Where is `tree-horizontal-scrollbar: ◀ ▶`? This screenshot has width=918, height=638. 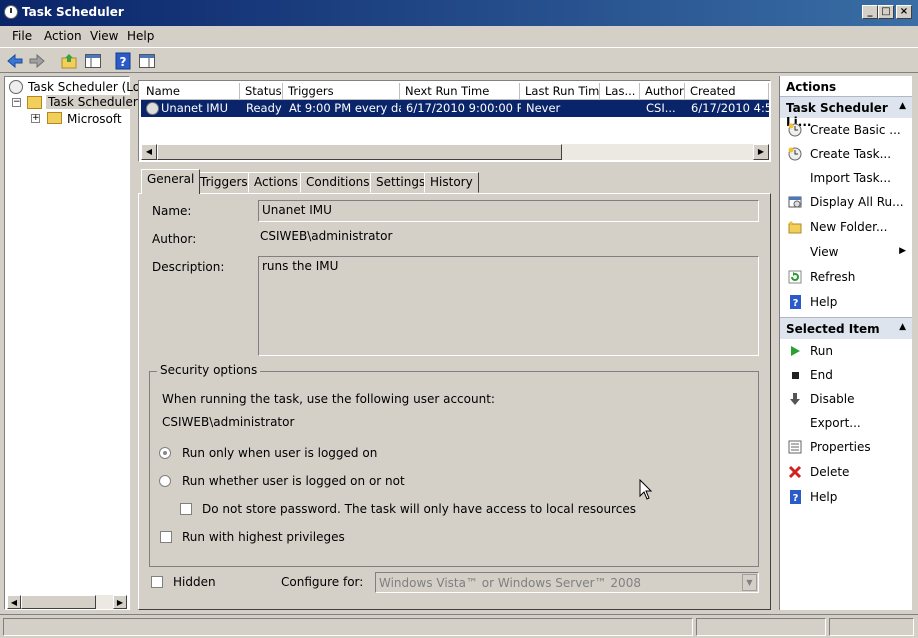
tree-horizontal-scrollbar: ◀ ▶ is located at coordinates (67, 602).